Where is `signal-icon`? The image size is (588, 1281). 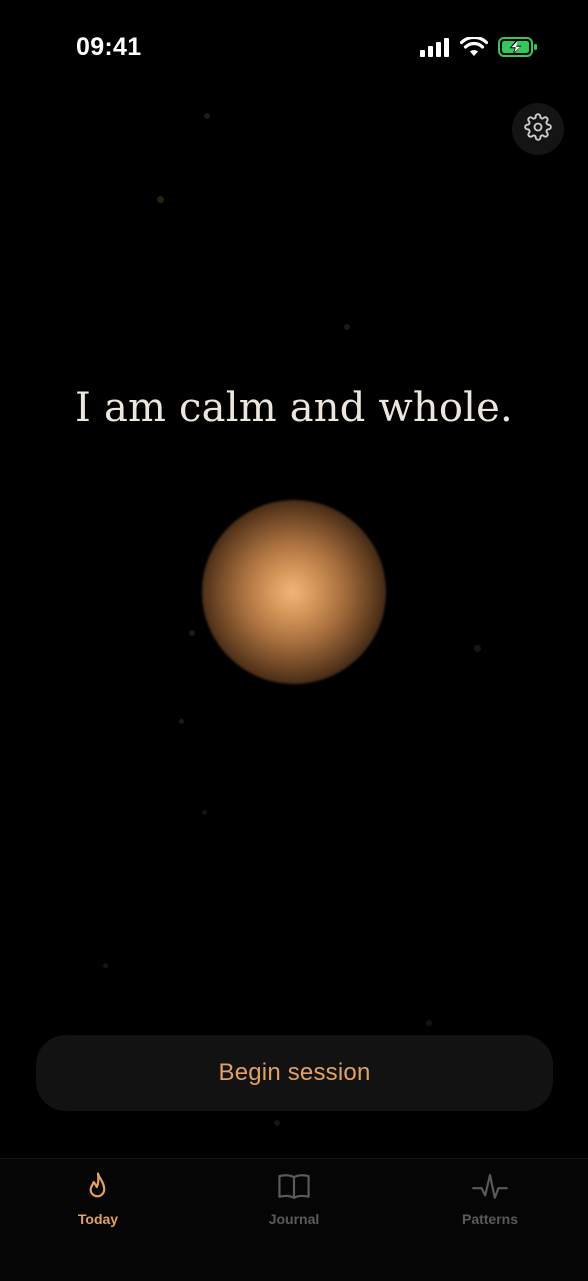 signal-icon is located at coordinates (435, 49).